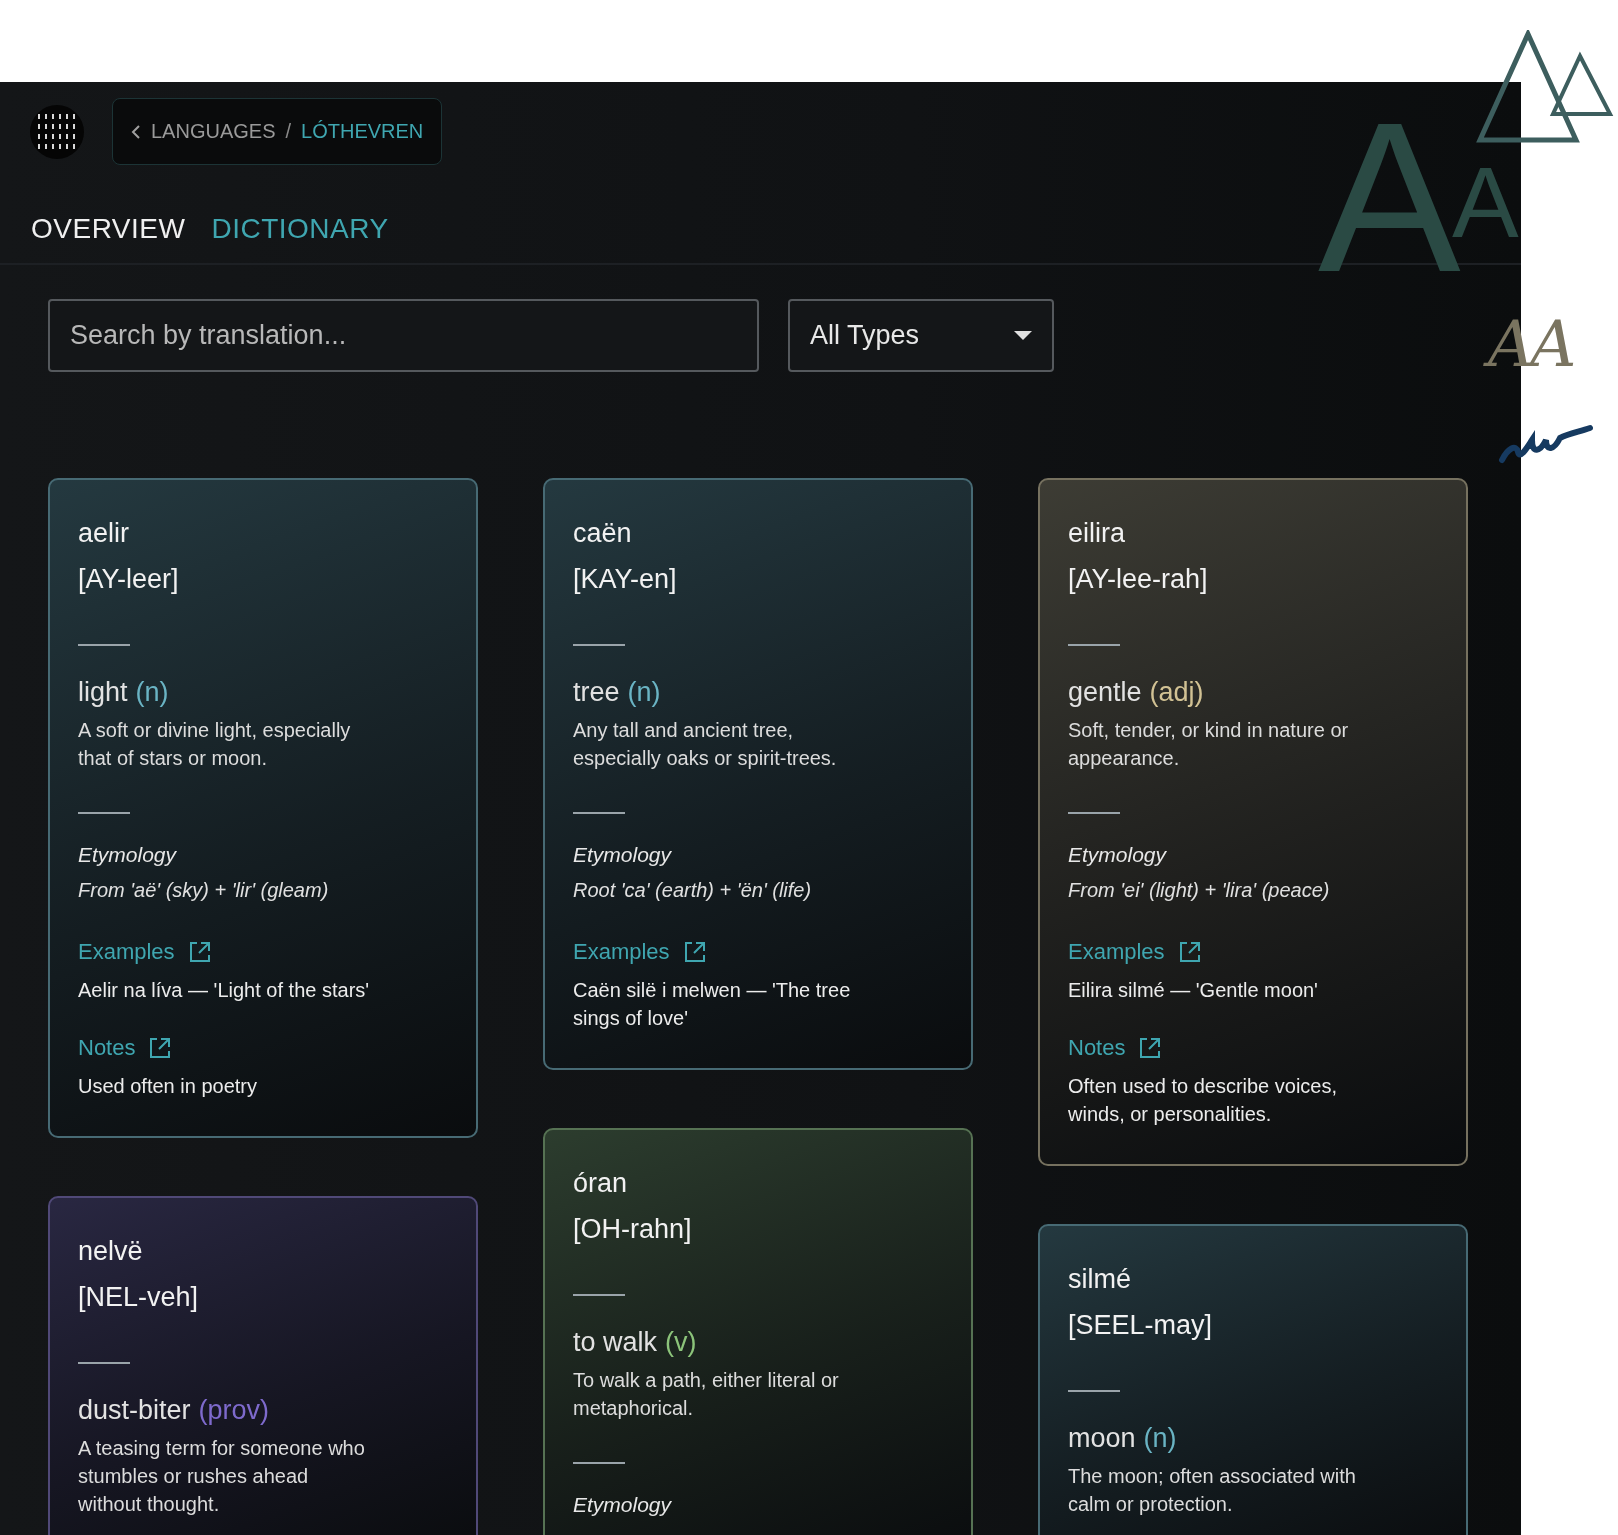 Image resolution: width=1618 pixels, height=1535 pixels. What do you see at coordinates (633, 1229) in the screenshot?
I see `pronunciation: [OH-rahn]` at bounding box center [633, 1229].